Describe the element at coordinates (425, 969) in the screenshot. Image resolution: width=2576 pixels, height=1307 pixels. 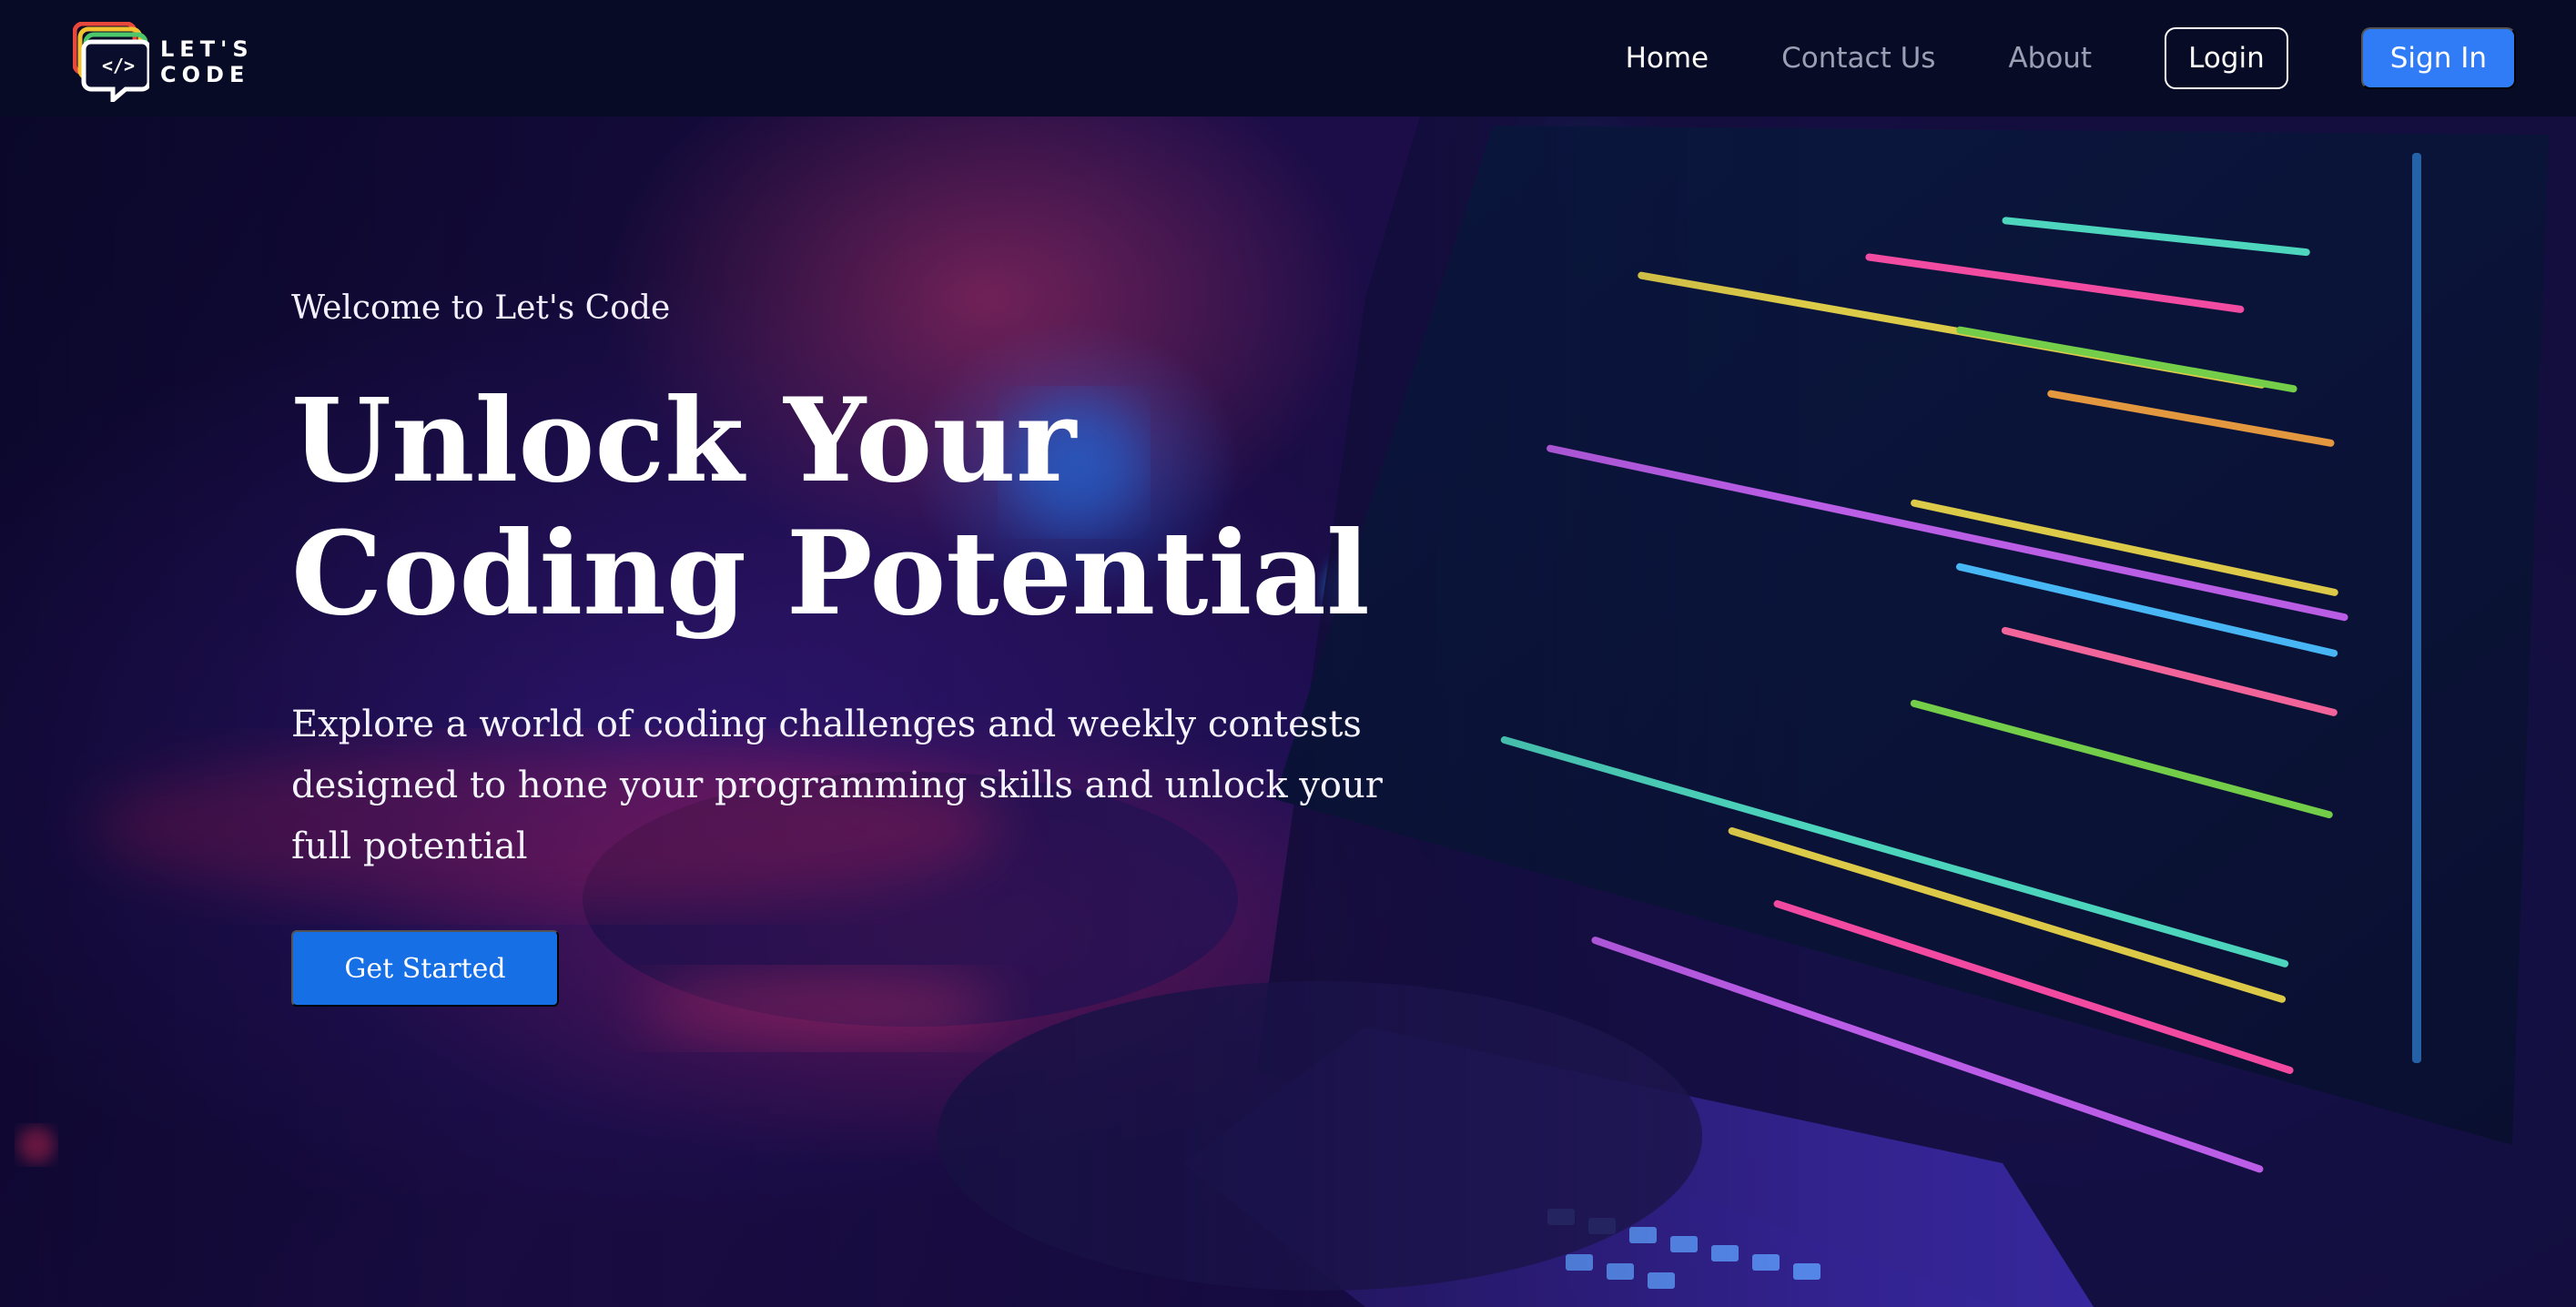
I see `get-started-button: Get Started` at that location.